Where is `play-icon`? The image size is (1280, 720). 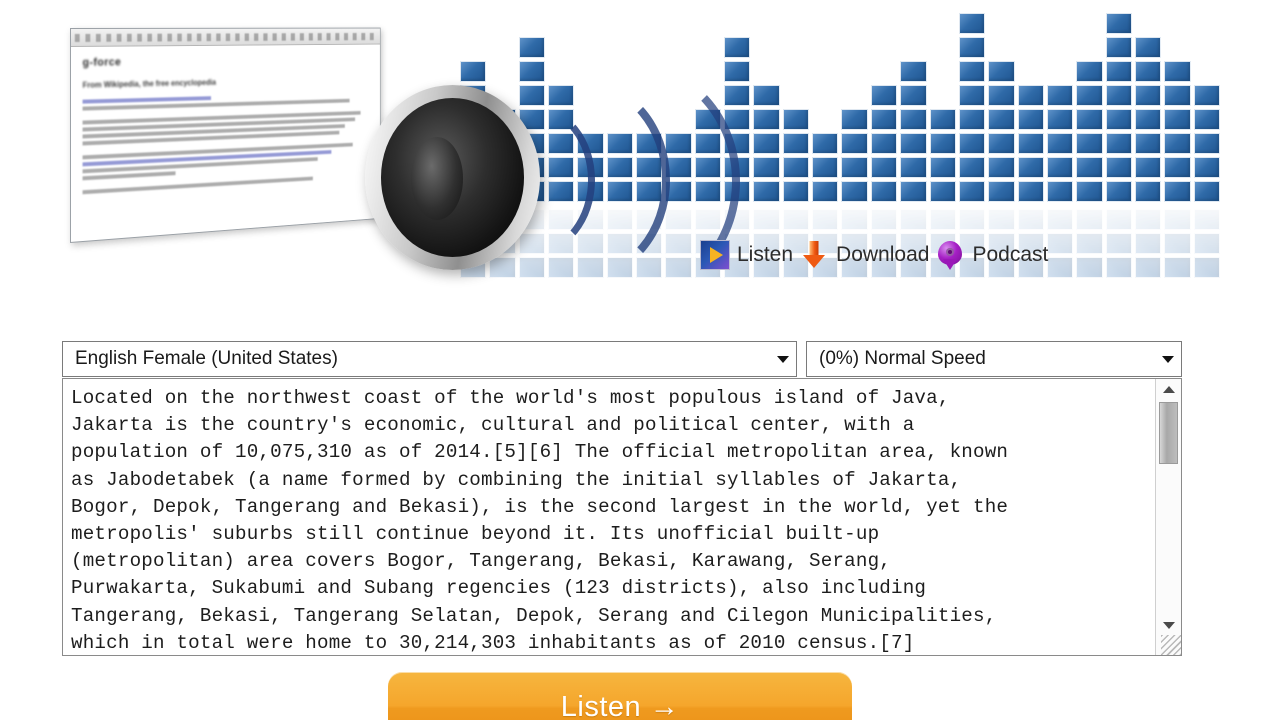
play-icon is located at coordinates (715, 255).